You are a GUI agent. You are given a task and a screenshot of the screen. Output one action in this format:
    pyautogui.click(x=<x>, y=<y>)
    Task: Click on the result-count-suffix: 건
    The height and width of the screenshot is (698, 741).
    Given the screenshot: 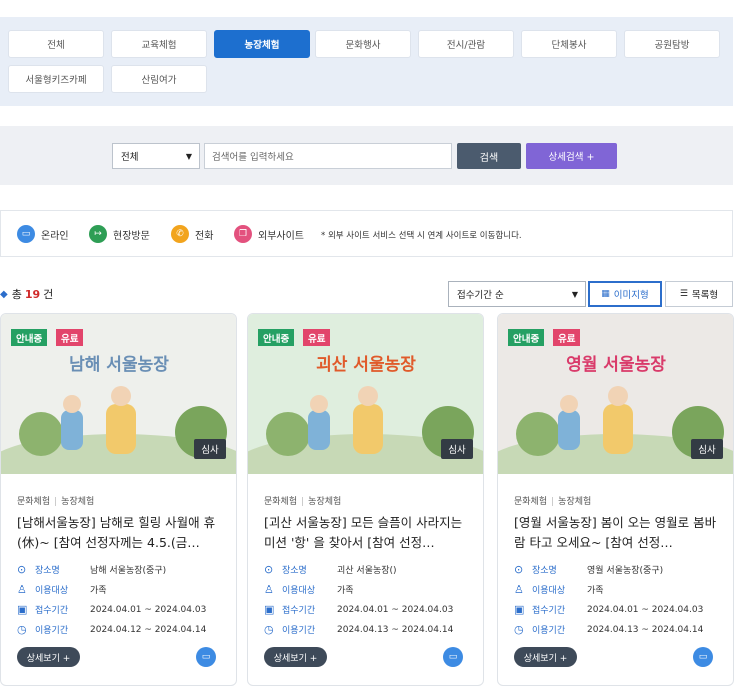 What is the action you would take?
    pyautogui.click(x=48, y=294)
    